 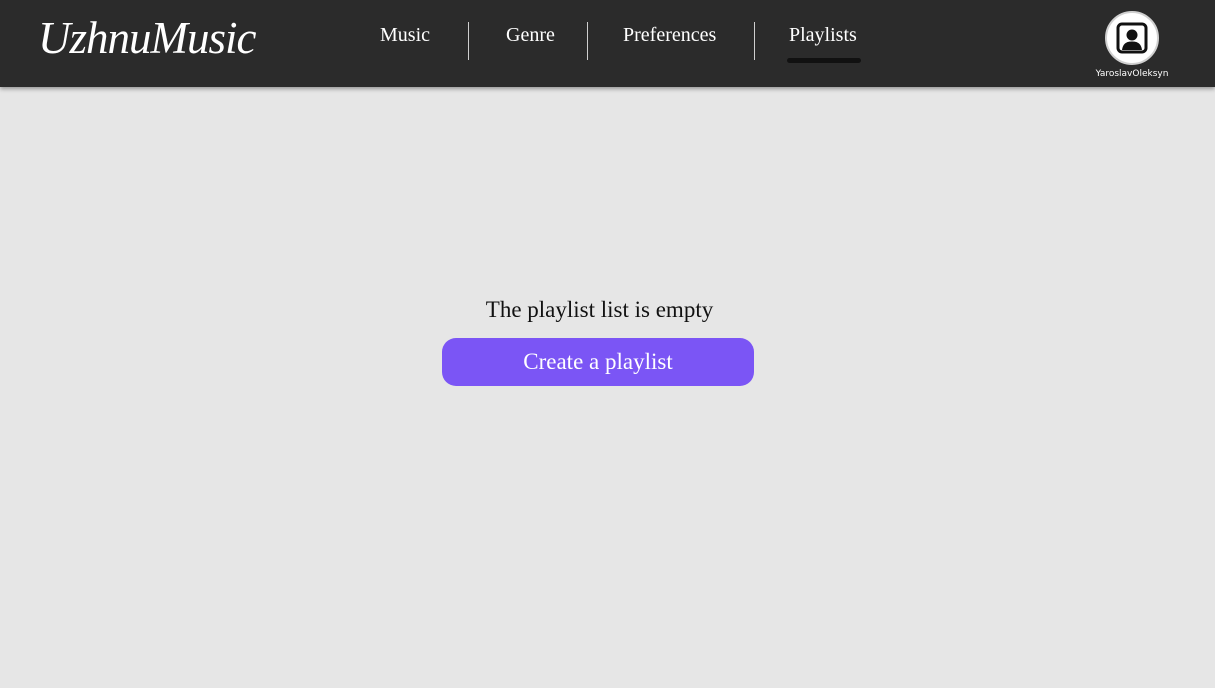 What do you see at coordinates (599, 309) in the screenshot?
I see `empty-playlist-message: The playlist list is empty` at bounding box center [599, 309].